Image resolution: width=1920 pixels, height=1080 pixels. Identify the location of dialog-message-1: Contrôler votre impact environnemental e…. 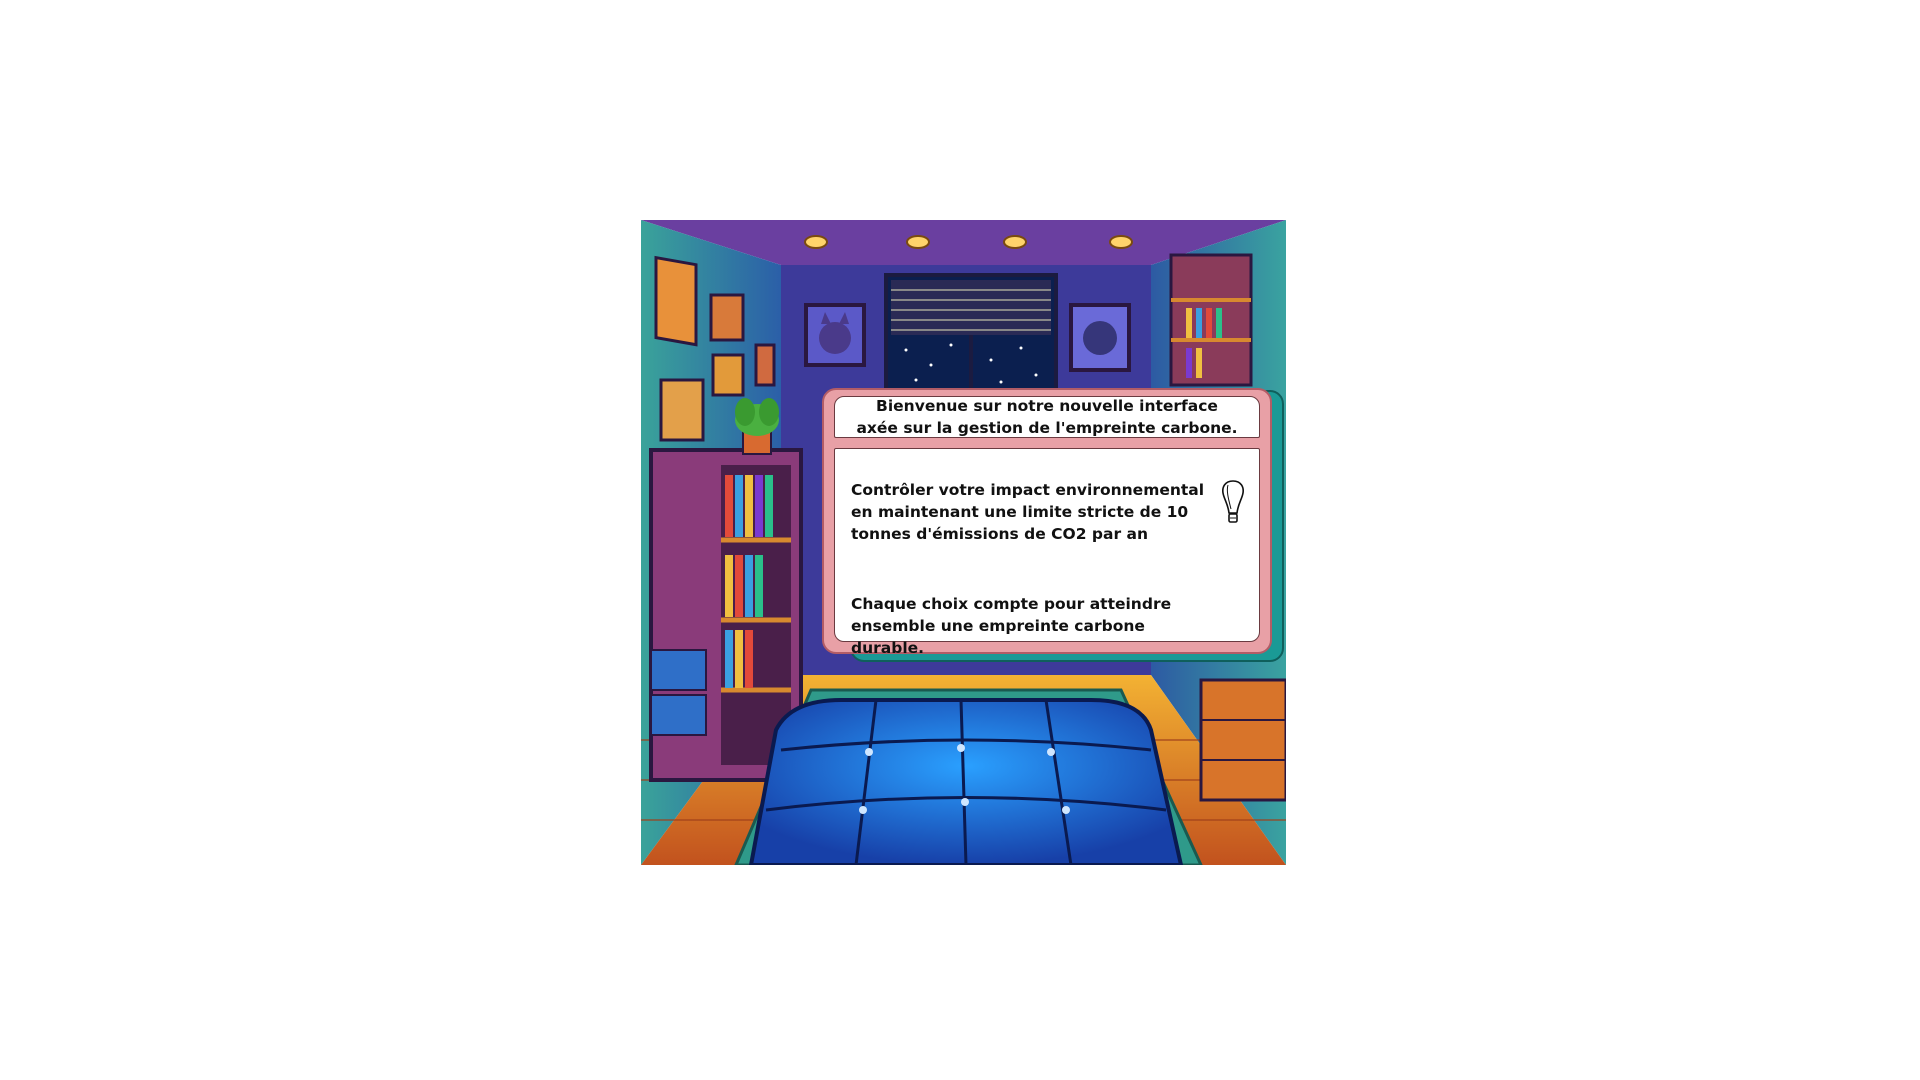
(1028, 512).